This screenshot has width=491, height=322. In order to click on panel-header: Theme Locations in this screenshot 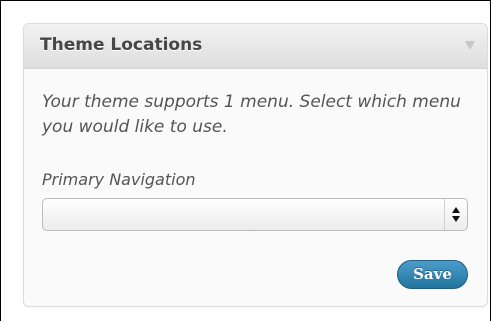, I will do `click(255, 46)`.